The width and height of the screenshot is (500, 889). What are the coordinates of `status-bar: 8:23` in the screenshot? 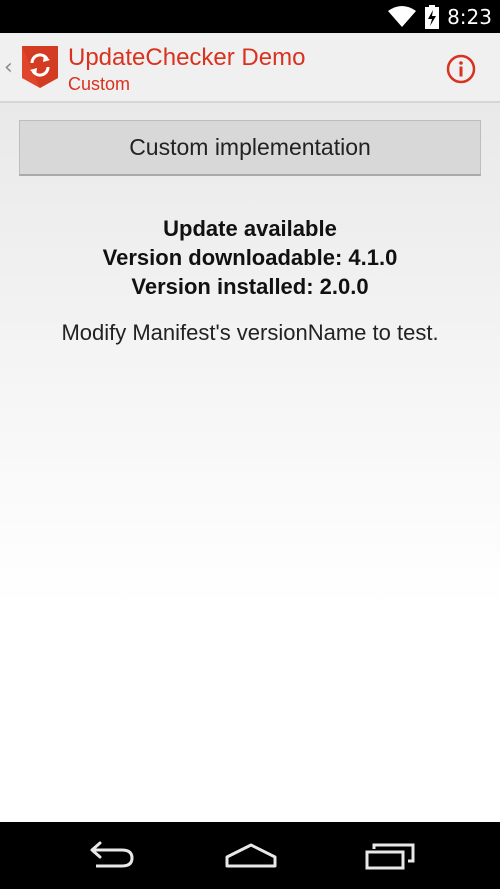 It's located at (250, 16).